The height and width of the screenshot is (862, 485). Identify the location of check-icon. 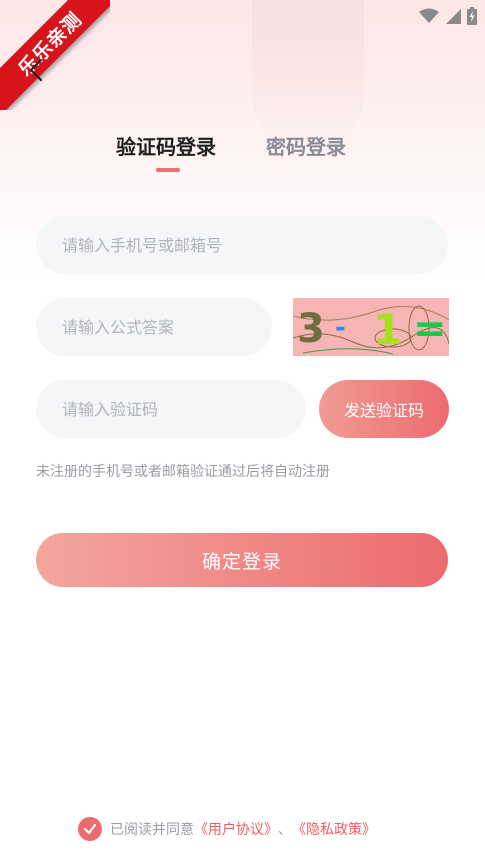
(90, 829).